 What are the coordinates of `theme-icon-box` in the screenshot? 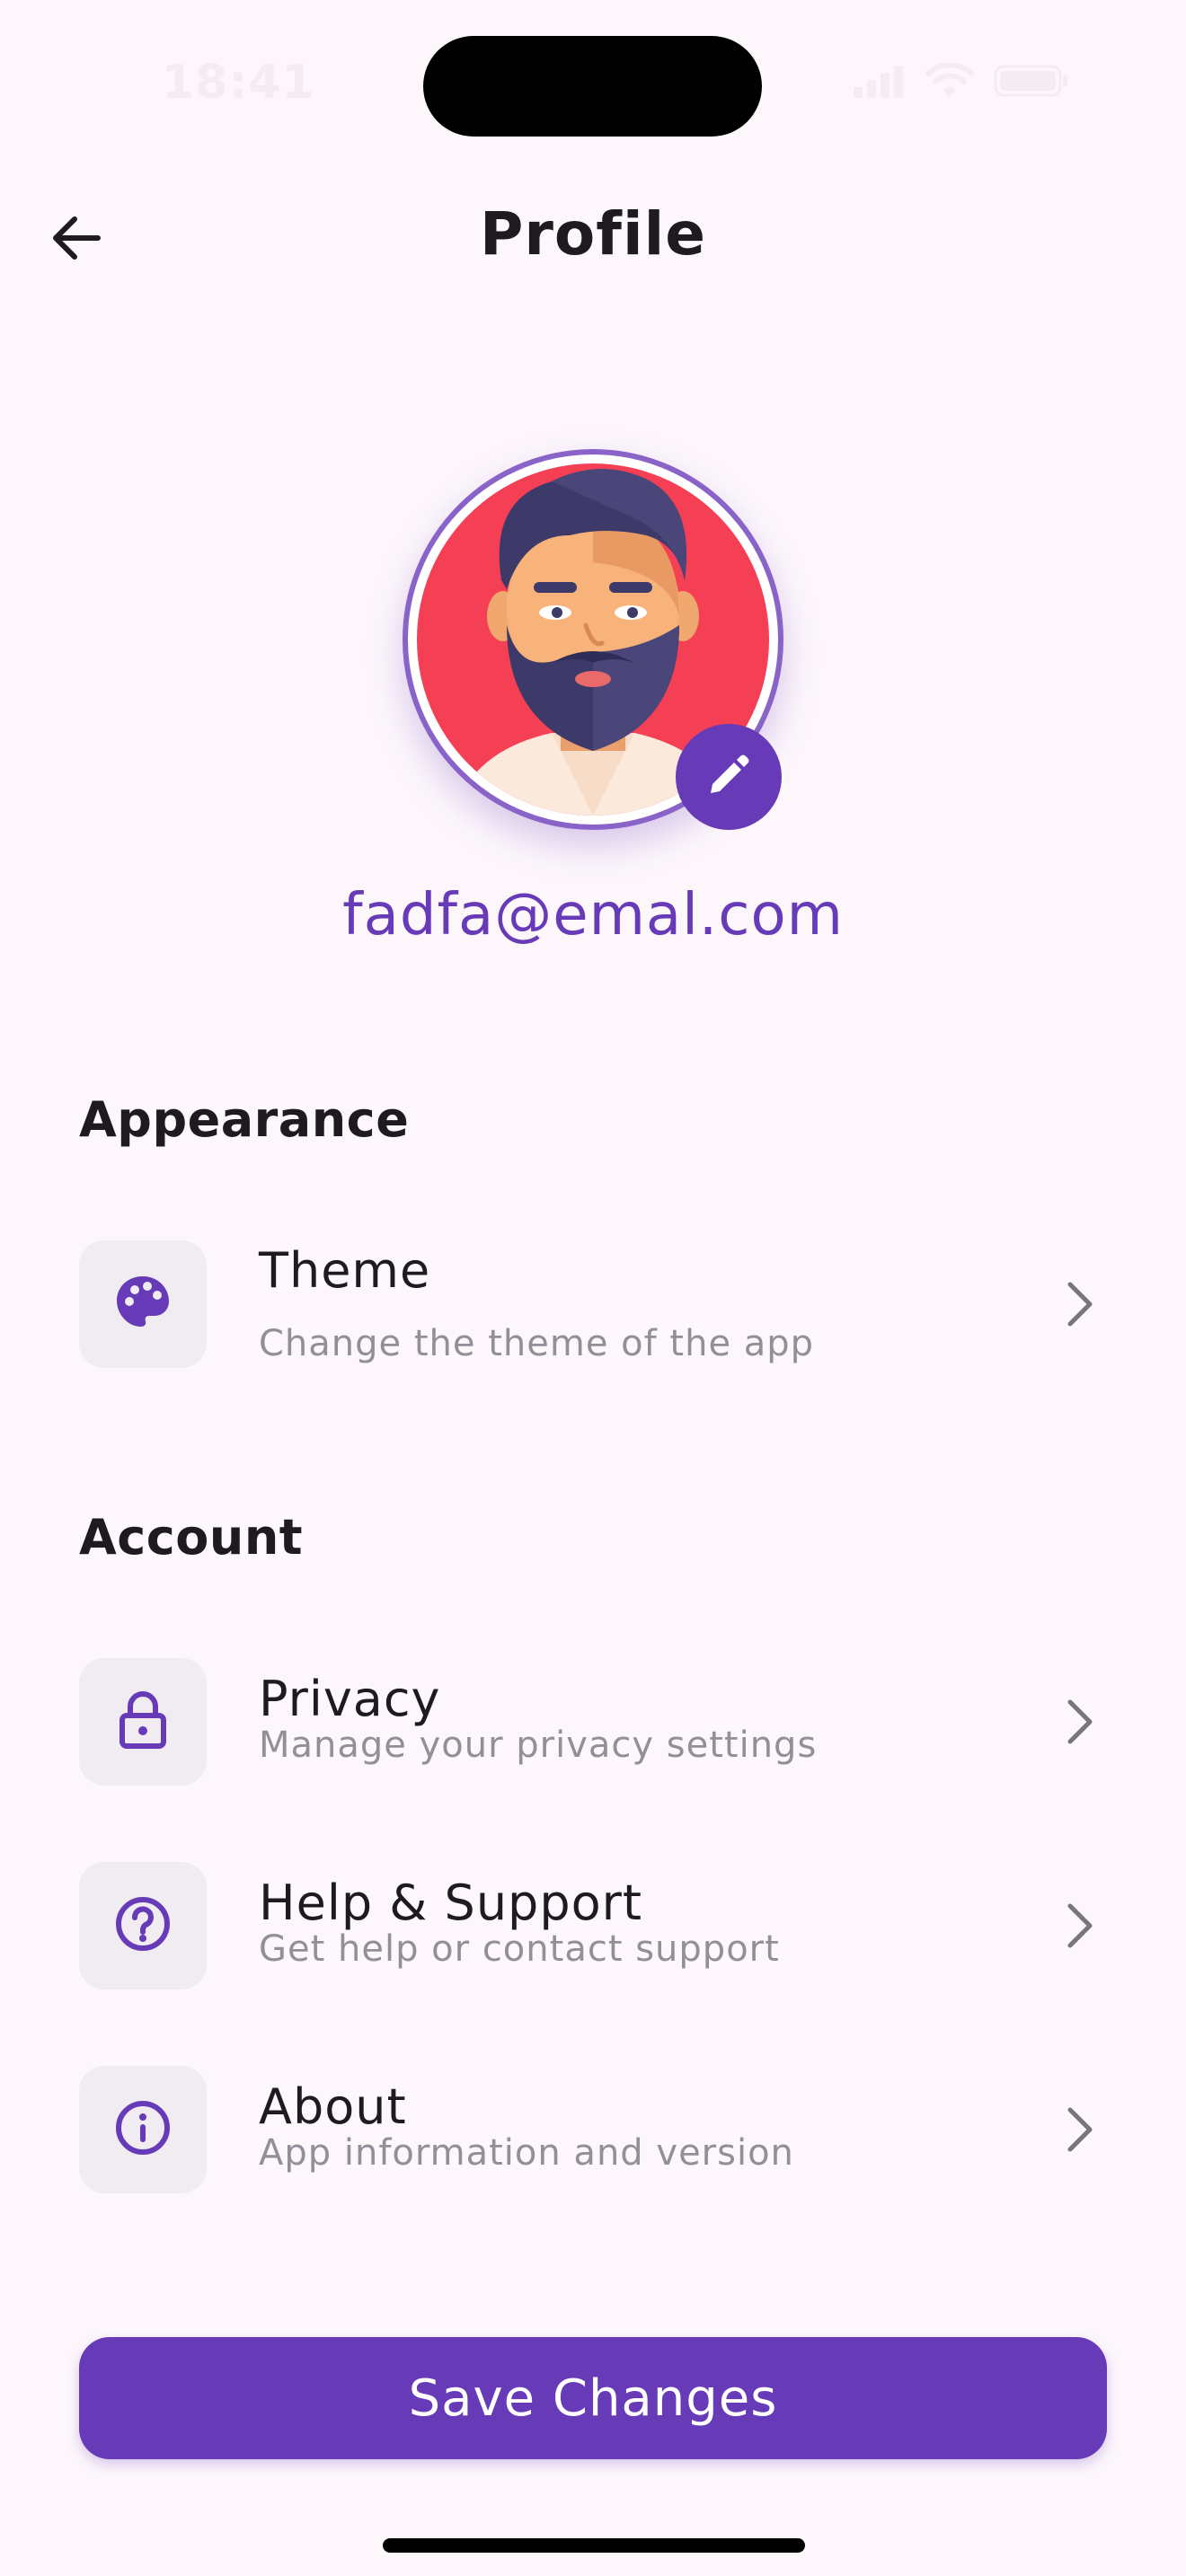 It's located at (143, 1304).